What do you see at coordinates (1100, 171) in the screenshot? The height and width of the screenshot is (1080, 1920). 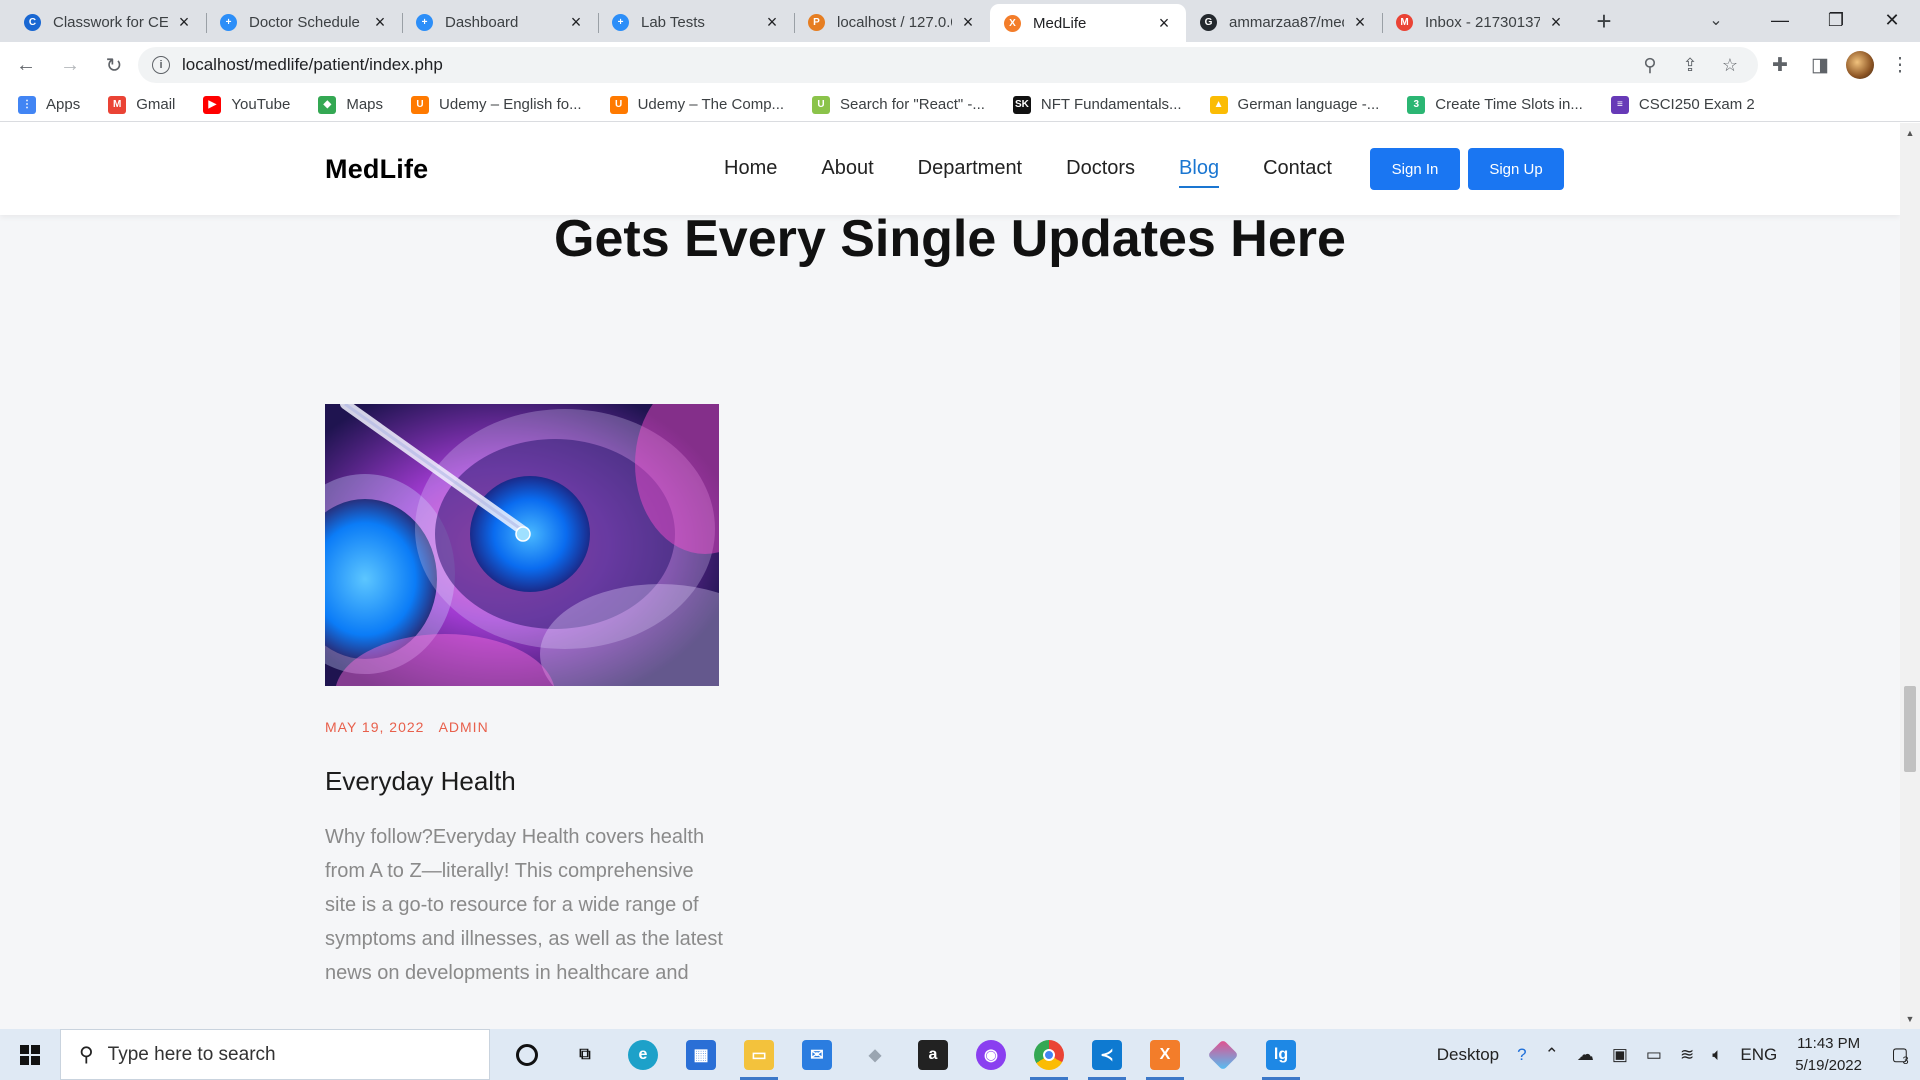 I see `nav-link-doctors: Doctors` at bounding box center [1100, 171].